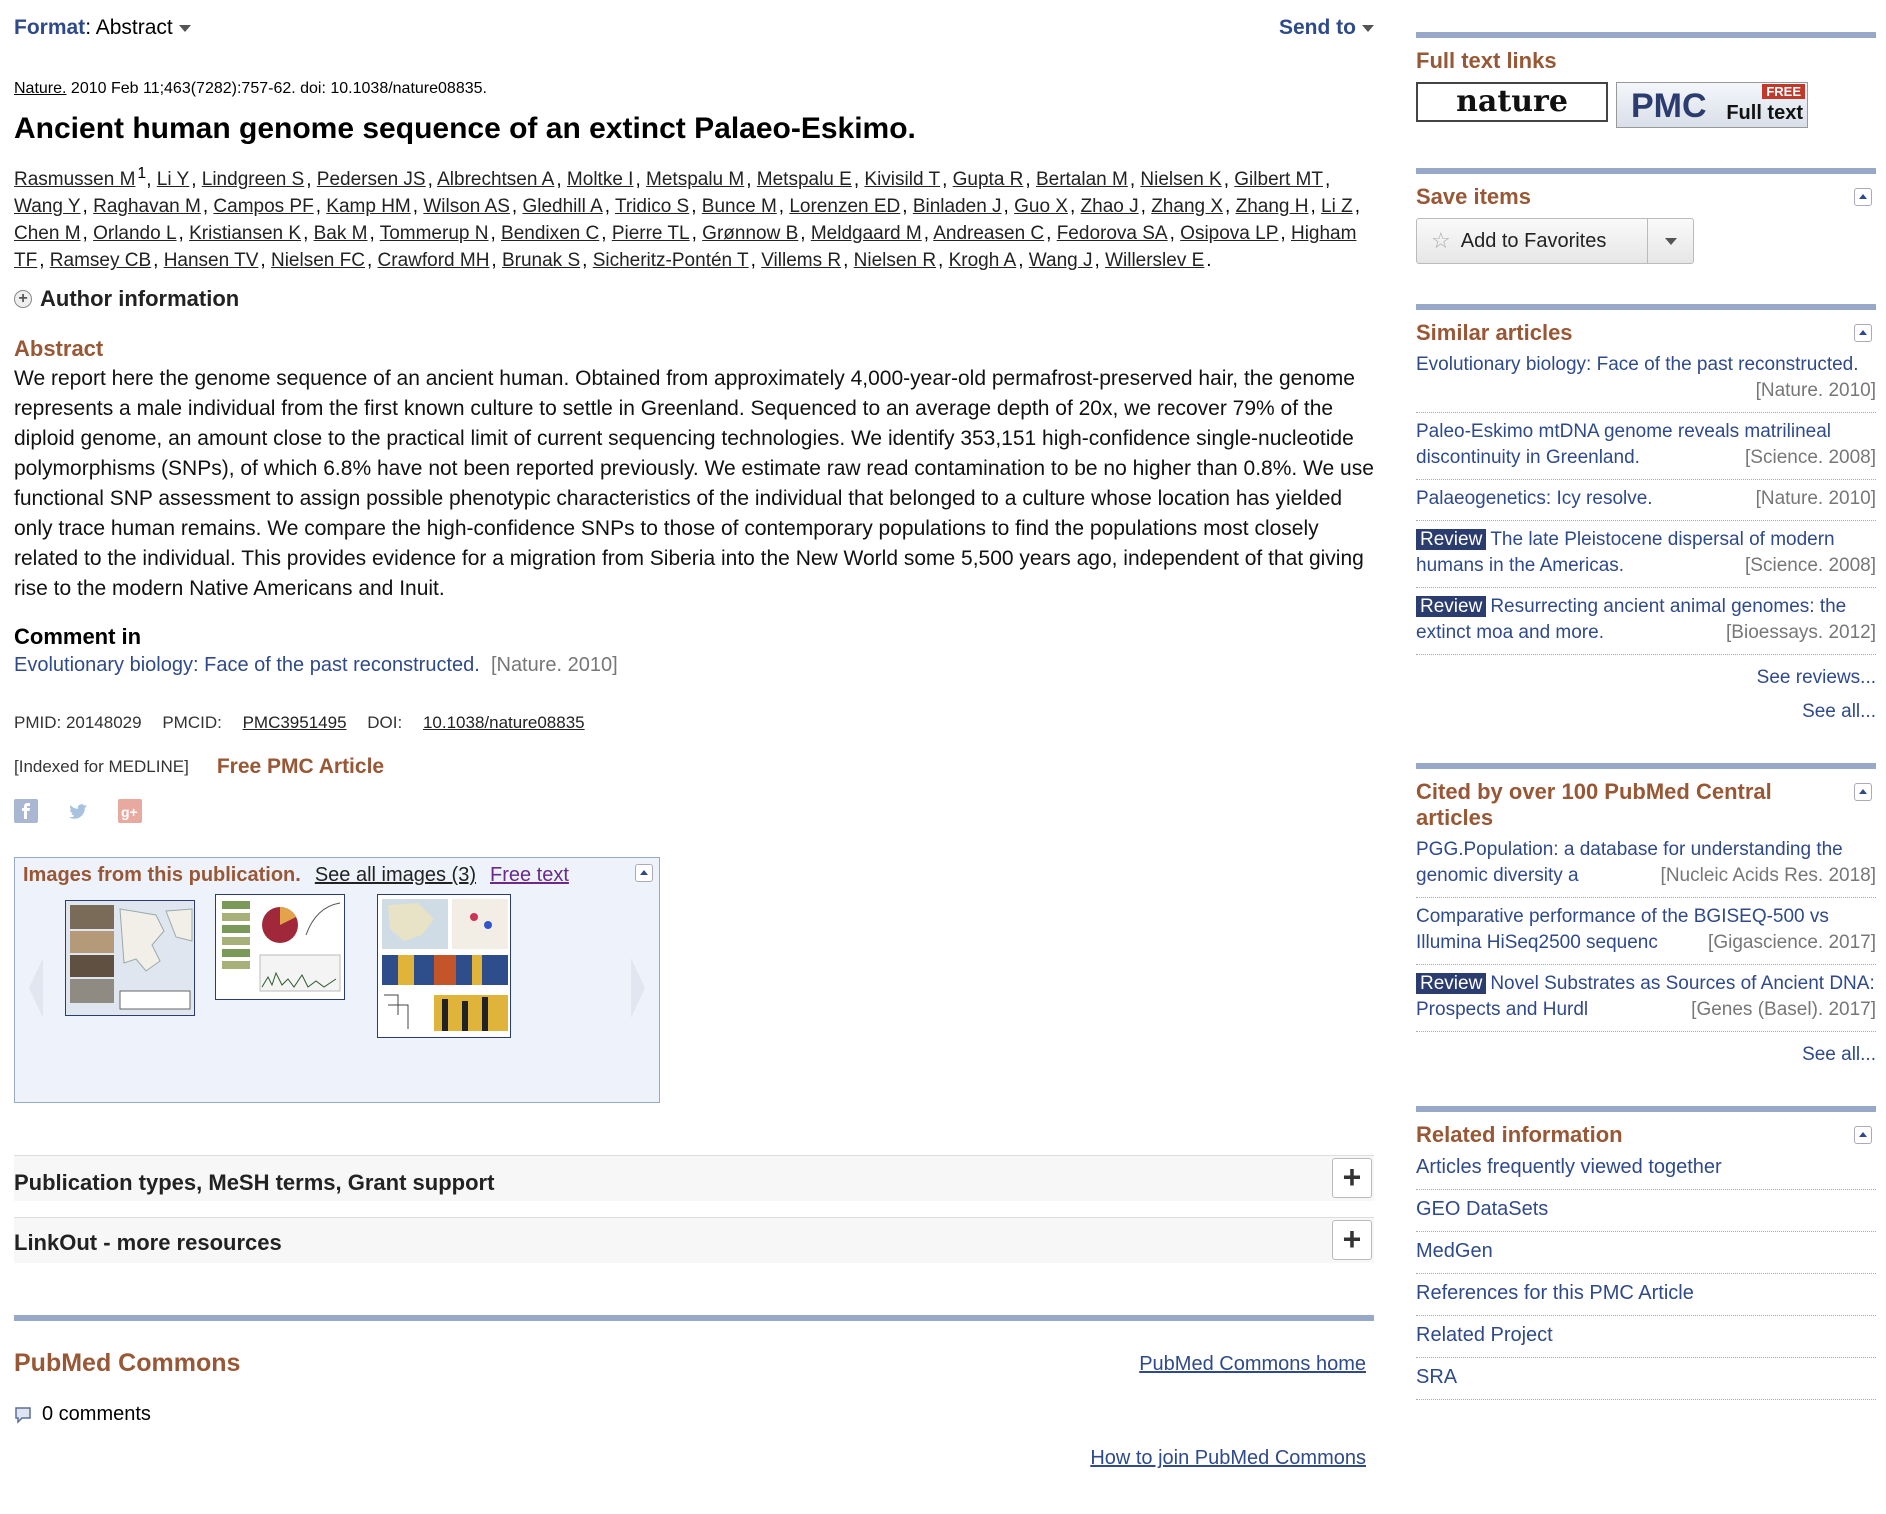 Image resolution: width=1886 pixels, height=1514 pixels. I want to click on next-arrow-icon, so click(638, 988).